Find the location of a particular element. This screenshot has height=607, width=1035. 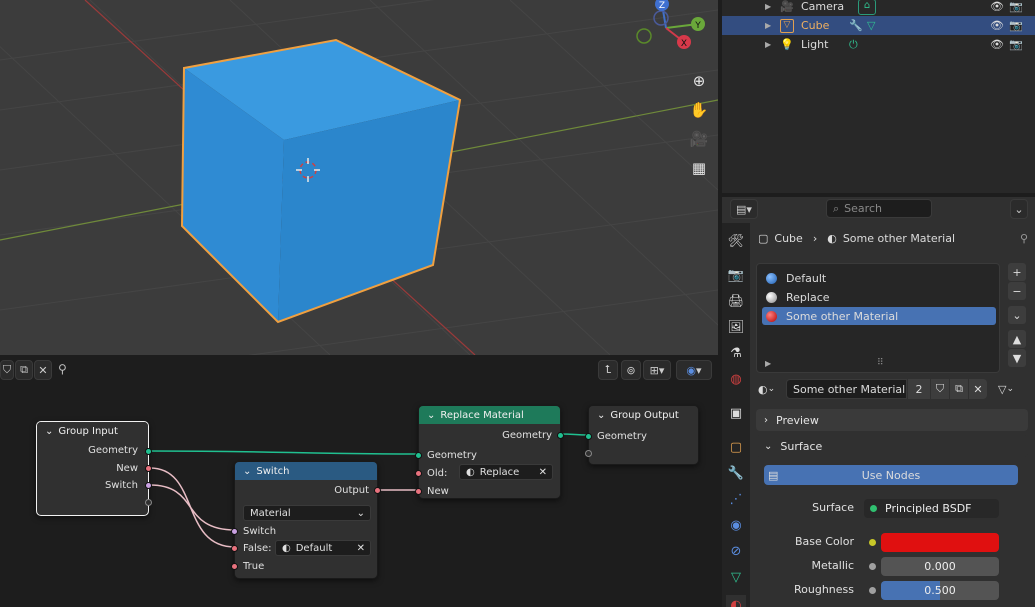

constraints-tab-icon: ⊘ is located at coordinates (736, 551).